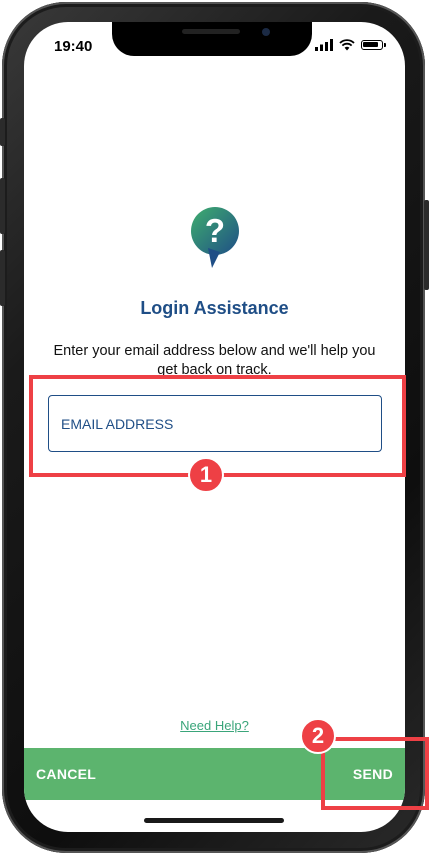  What do you see at coordinates (266, 32) in the screenshot?
I see `front-camera` at bounding box center [266, 32].